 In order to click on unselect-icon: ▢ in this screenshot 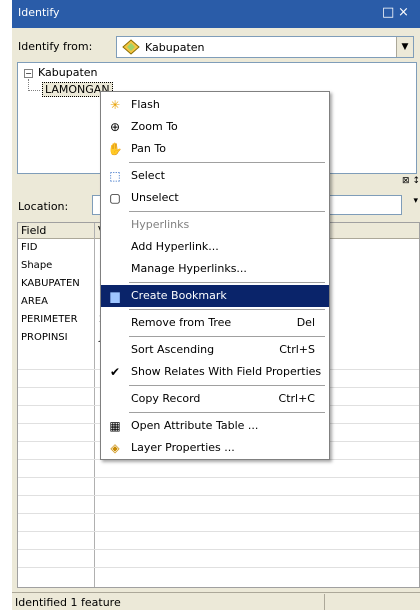, I will do `click(115, 198)`.